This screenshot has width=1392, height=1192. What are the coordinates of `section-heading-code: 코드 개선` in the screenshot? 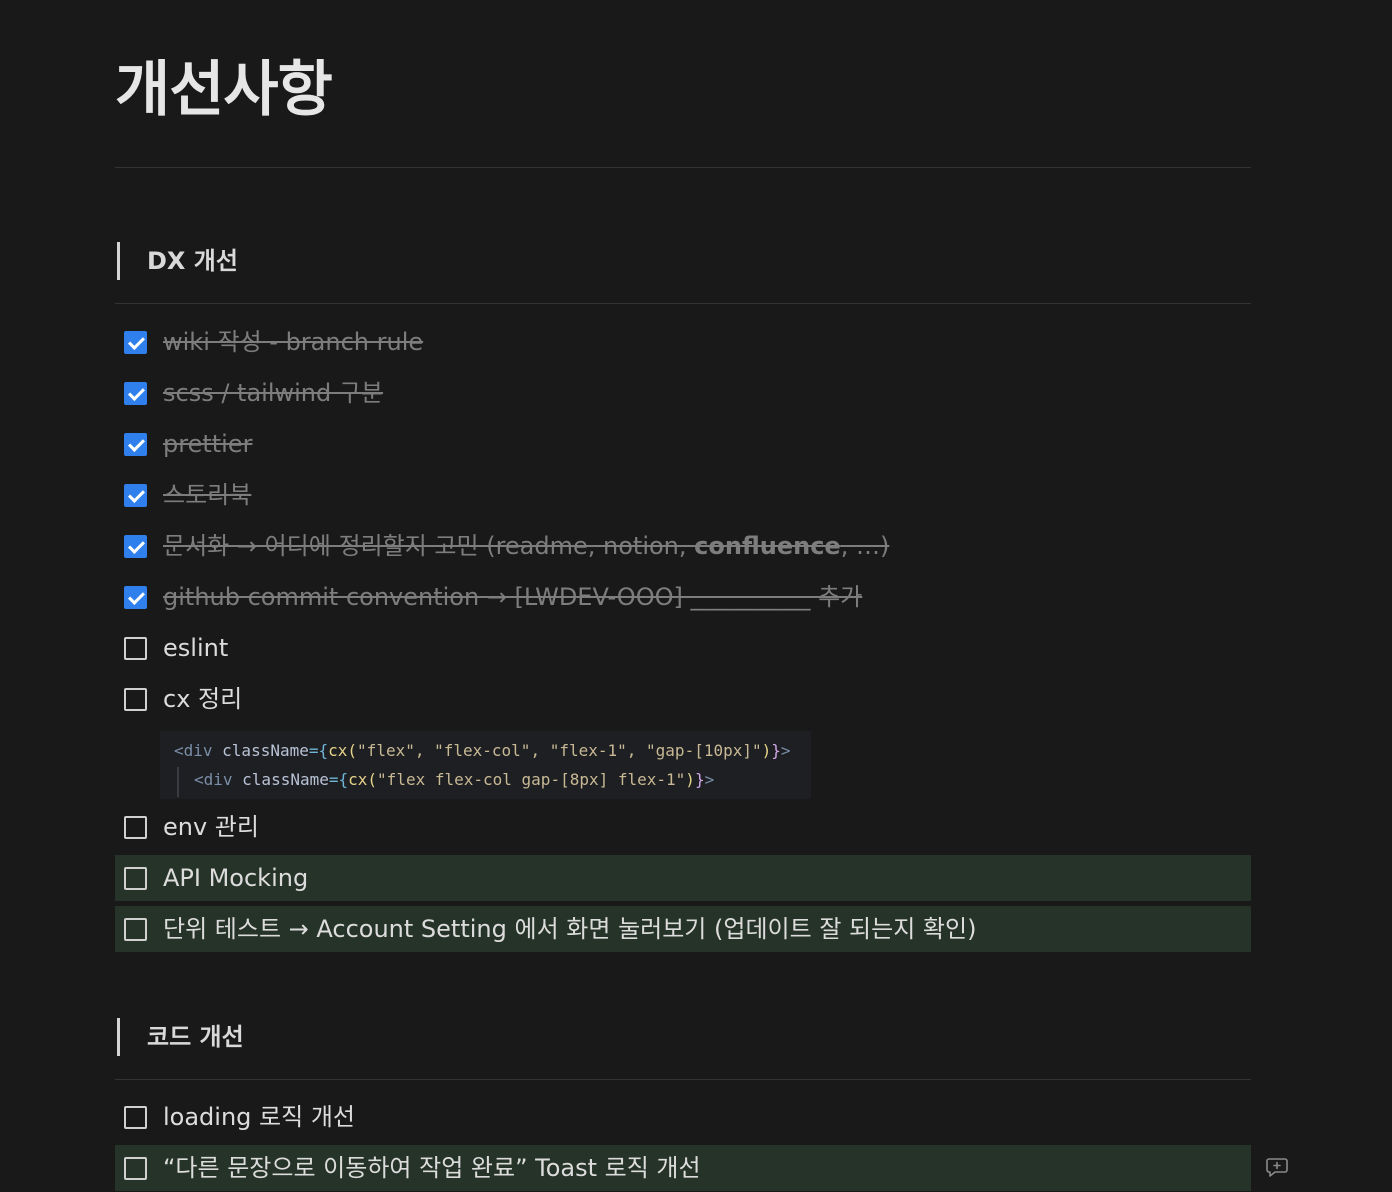 It's located at (180, 1037).